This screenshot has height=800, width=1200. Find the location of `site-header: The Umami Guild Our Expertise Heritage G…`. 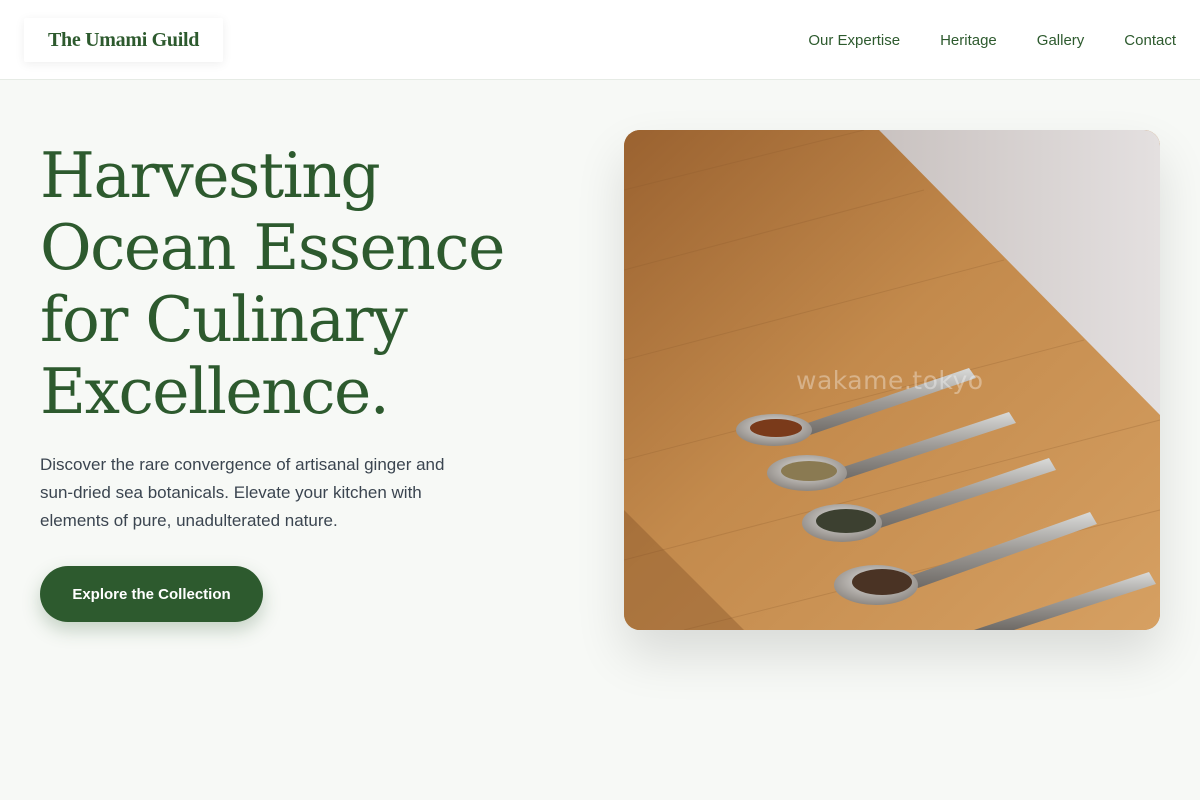

site-header: The Umami Guild Our Expertise Heritage G… is located at coordinates (600, 40).